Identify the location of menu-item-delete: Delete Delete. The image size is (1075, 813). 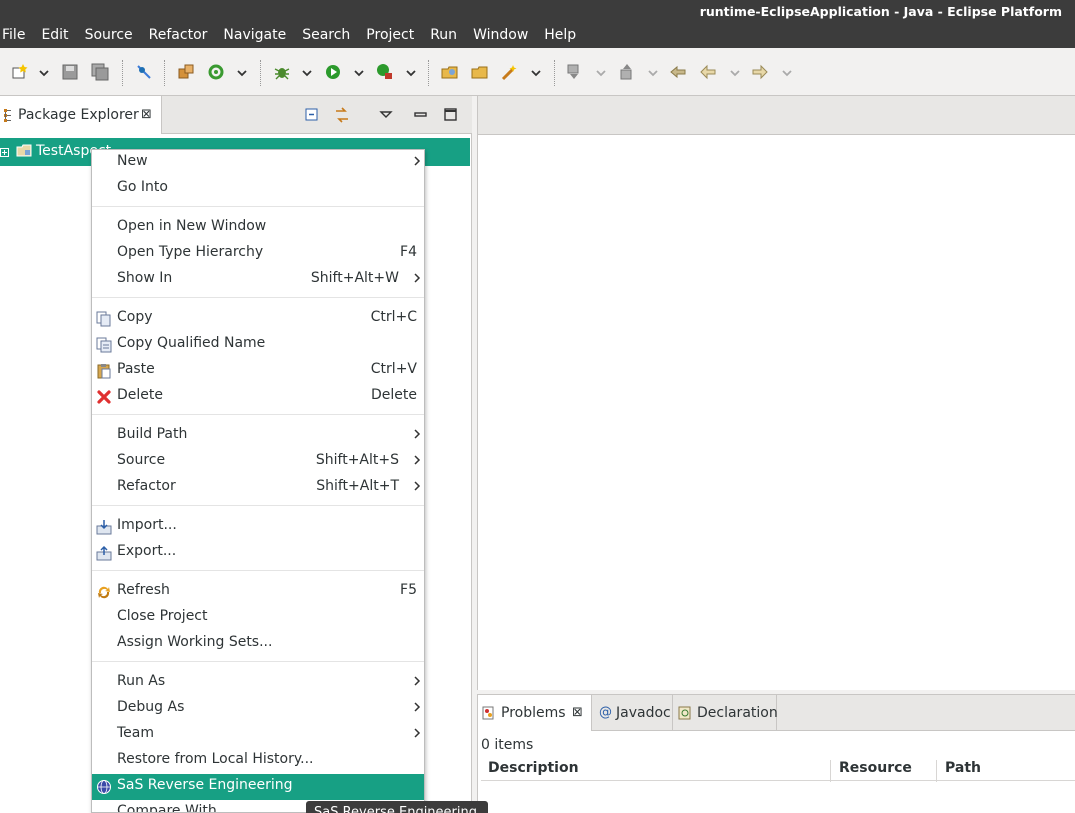
(258, 397).